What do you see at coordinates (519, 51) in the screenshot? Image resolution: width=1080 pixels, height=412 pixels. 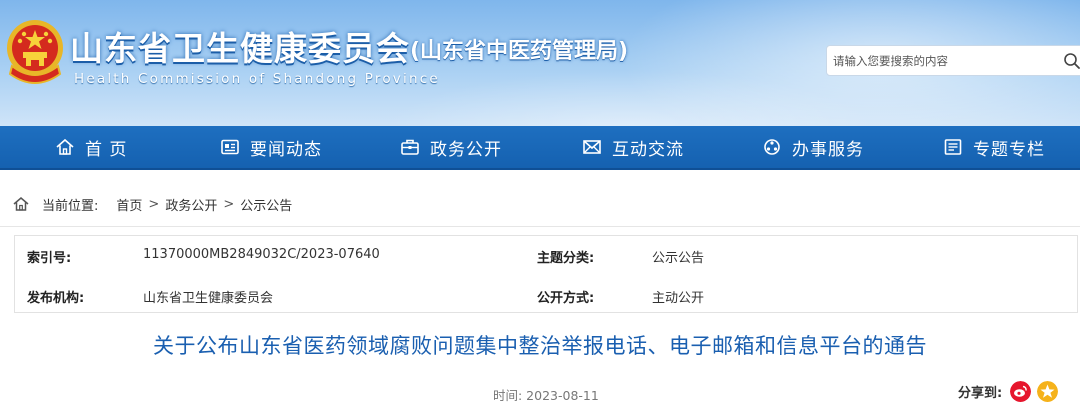 I see `site-subtitle: (山东省中医药管理局)` at bounding box center [519, 51].